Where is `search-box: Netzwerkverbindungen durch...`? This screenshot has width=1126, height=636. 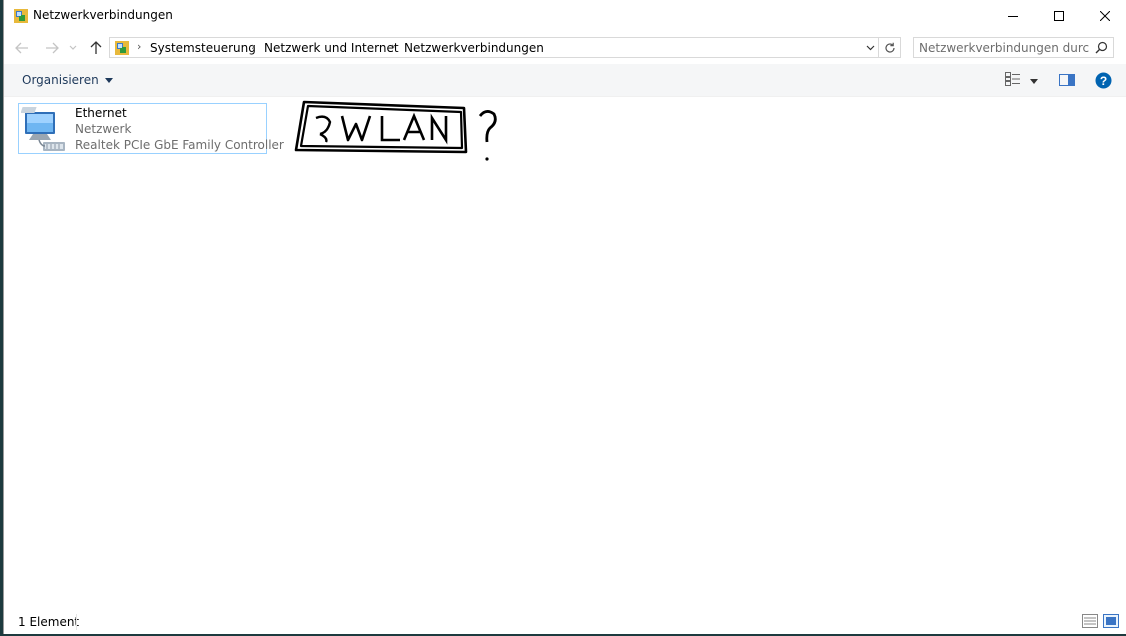 search-box: Netzwerkverbindungen durch... is located at coordinates (1013, 47).